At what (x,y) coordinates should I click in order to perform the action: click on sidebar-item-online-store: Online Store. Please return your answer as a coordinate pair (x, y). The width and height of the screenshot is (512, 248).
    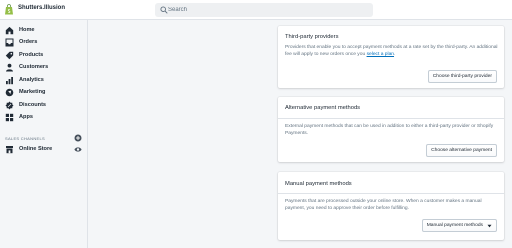
    Looking at the image, I should click on (44, 149).